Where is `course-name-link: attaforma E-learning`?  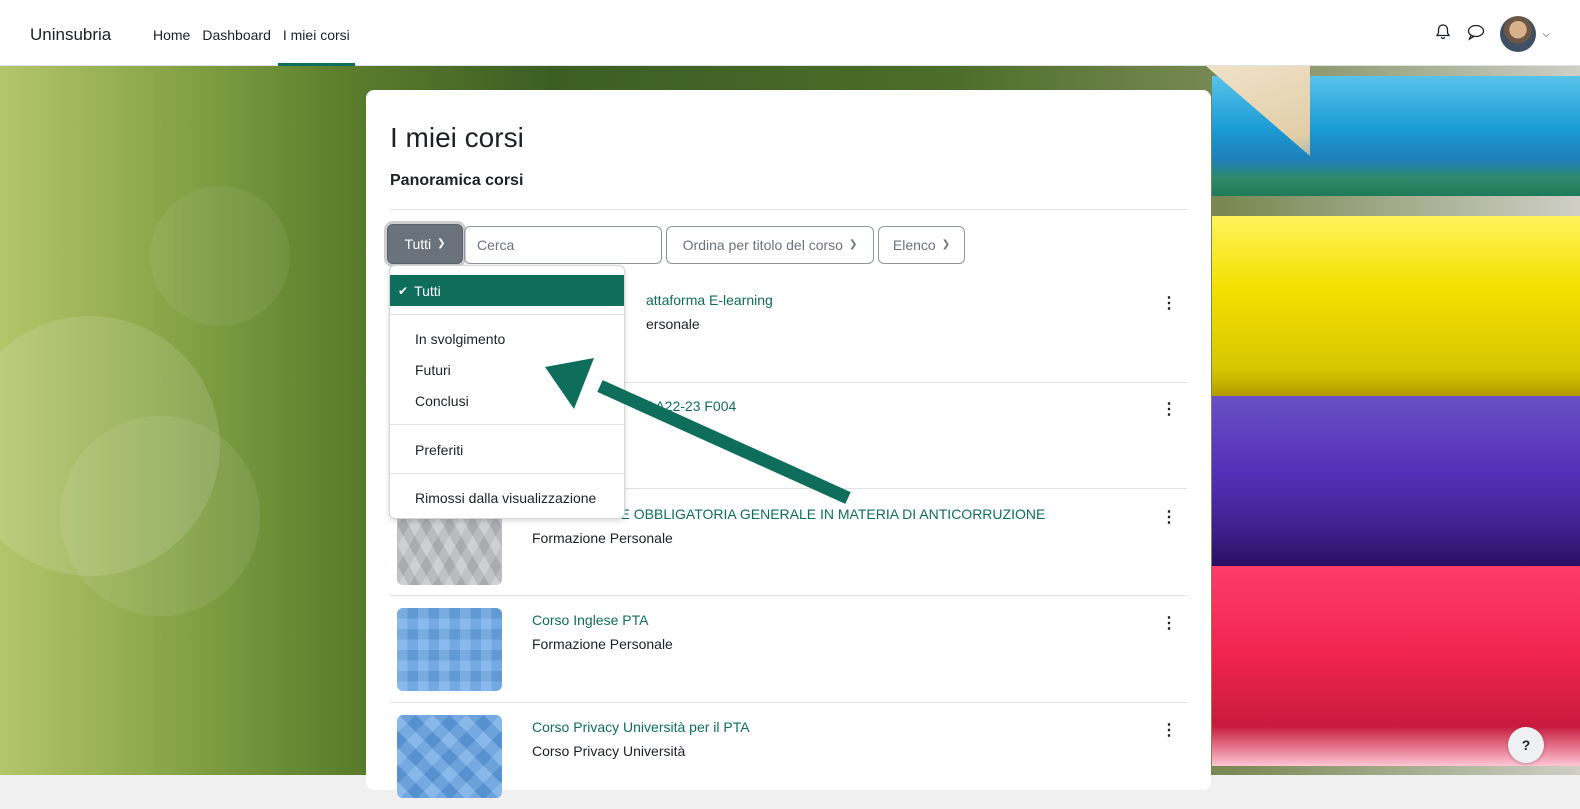 course-name-link: attaforma E-learning is located at coordinates (709, 300).